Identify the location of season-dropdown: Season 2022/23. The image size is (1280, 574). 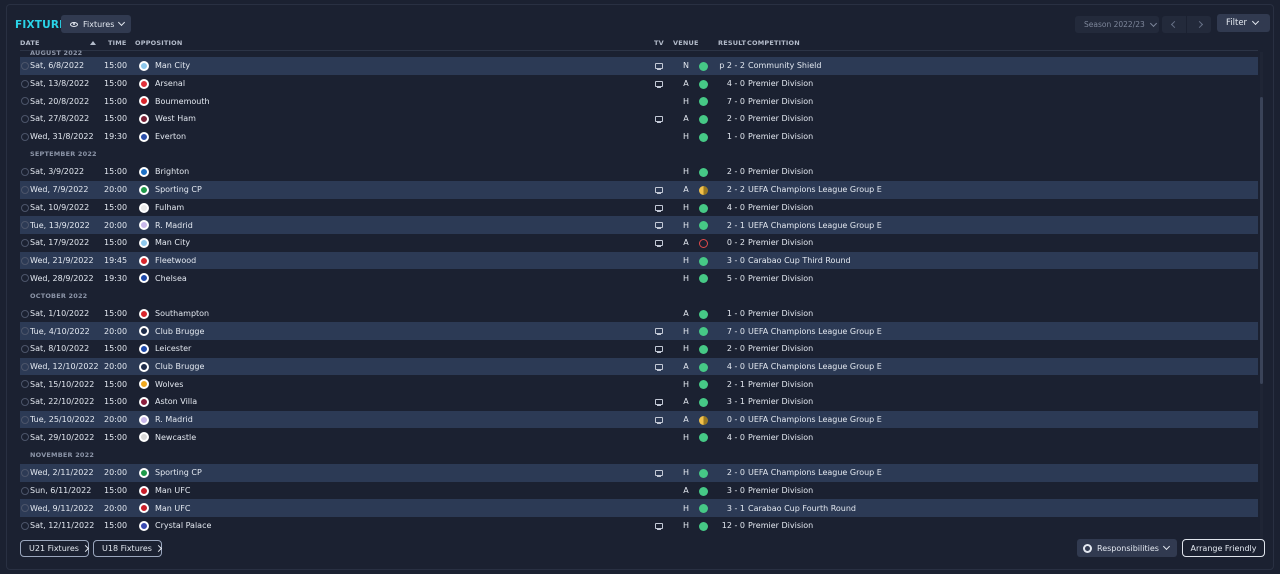
(1117, 24).